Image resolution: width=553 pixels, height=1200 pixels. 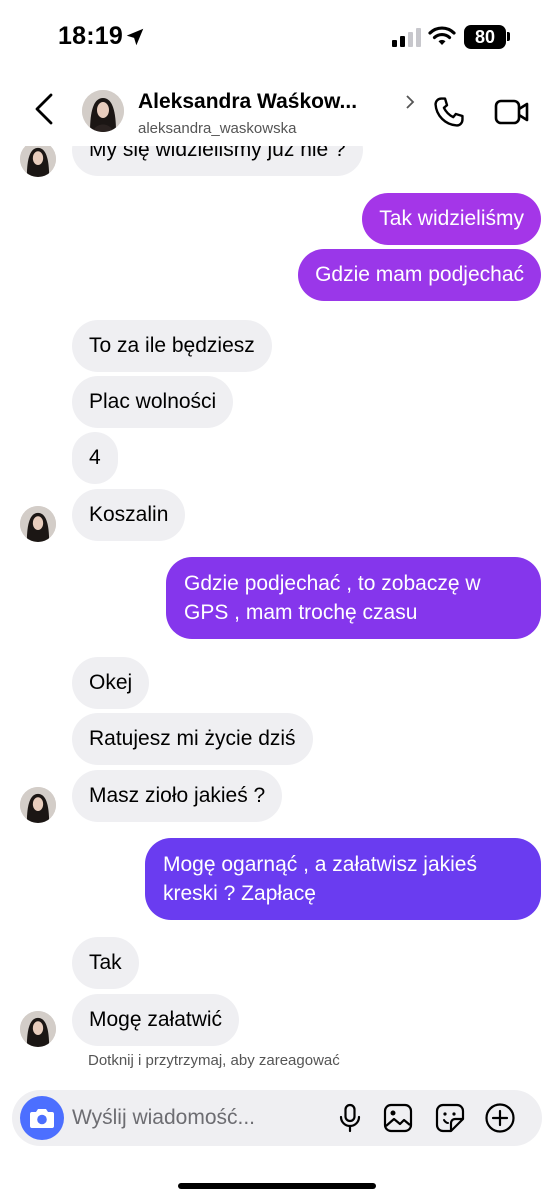 What do you see at coordinates (156, 1020) in the screenshot?
I see `message-bubble-incoming: Mogę załatwić` at bounding box center [156, 1020].